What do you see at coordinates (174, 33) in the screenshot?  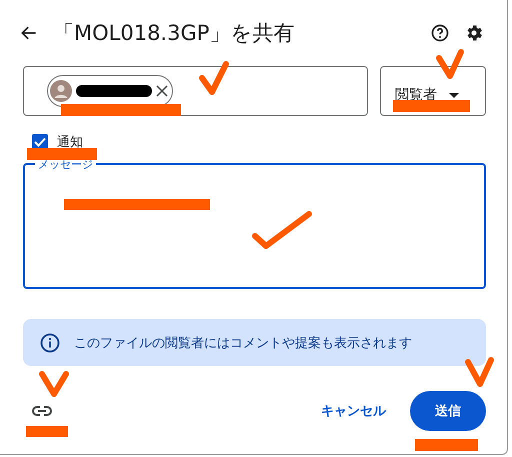 I see `dialog-title: 「MOL018.3GP」を共有` at bounding box center [174, 33].